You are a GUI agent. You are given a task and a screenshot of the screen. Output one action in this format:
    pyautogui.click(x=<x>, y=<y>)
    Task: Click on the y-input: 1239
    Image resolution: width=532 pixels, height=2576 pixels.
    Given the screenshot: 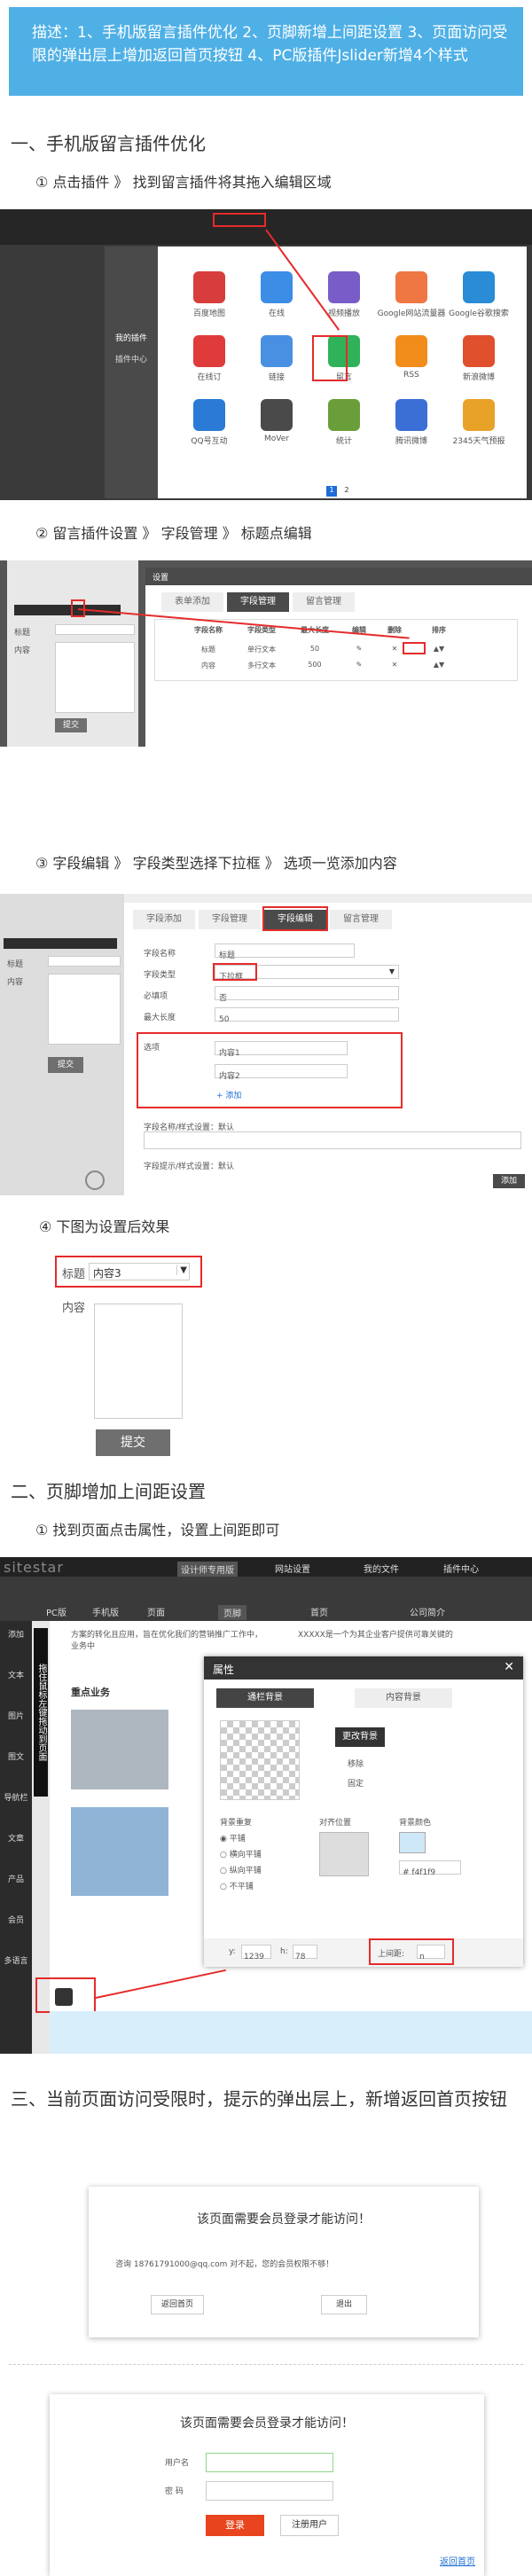 What is the action you would take?
    pyautogui.click(x=256, y=1953)
    